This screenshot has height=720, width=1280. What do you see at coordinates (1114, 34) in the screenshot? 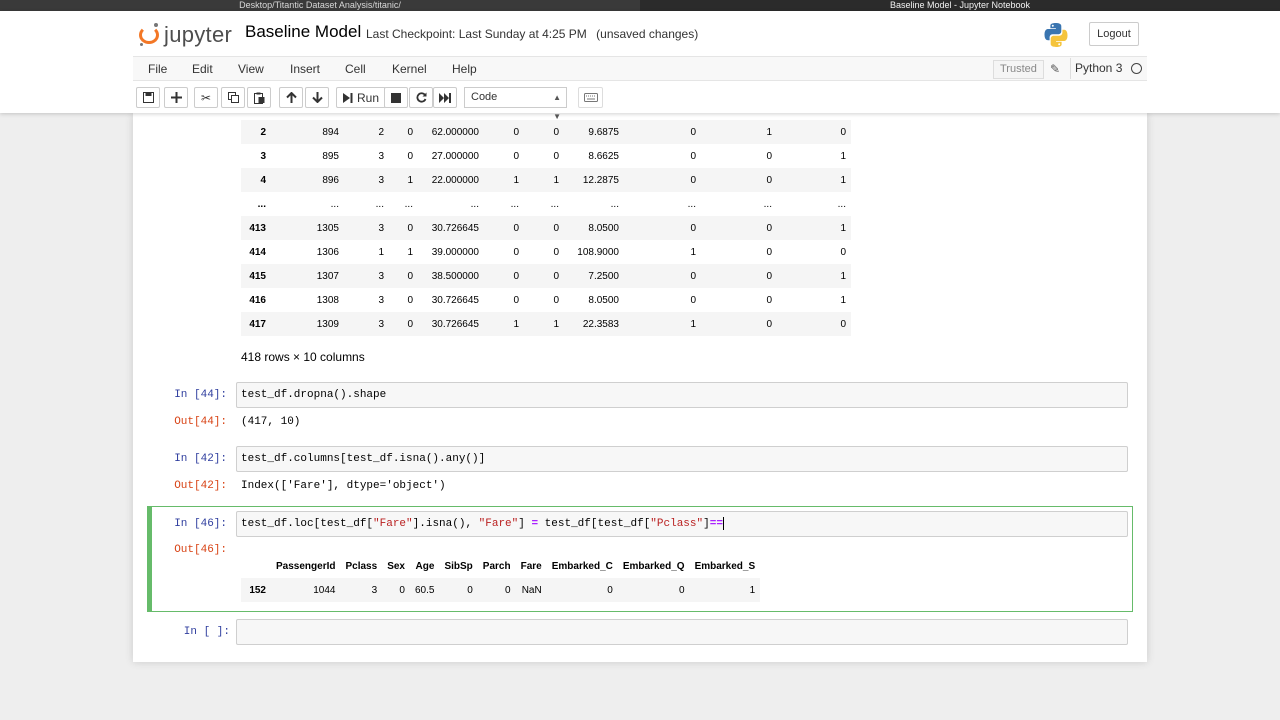
I see `logout-button: Logout` at bounding box center [1114, 34].